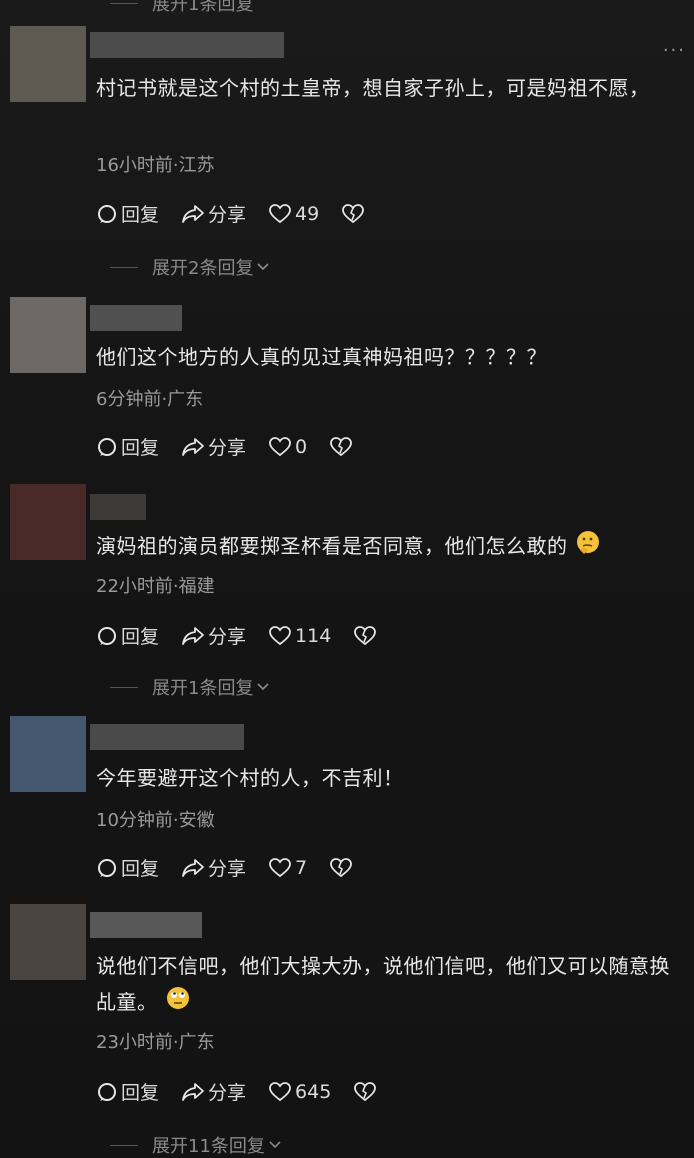 Image resolution: width=694 pixels, height=1158 pixels. I want to click on comment-meta: 10分钟前·安徽, so click(155, 820).